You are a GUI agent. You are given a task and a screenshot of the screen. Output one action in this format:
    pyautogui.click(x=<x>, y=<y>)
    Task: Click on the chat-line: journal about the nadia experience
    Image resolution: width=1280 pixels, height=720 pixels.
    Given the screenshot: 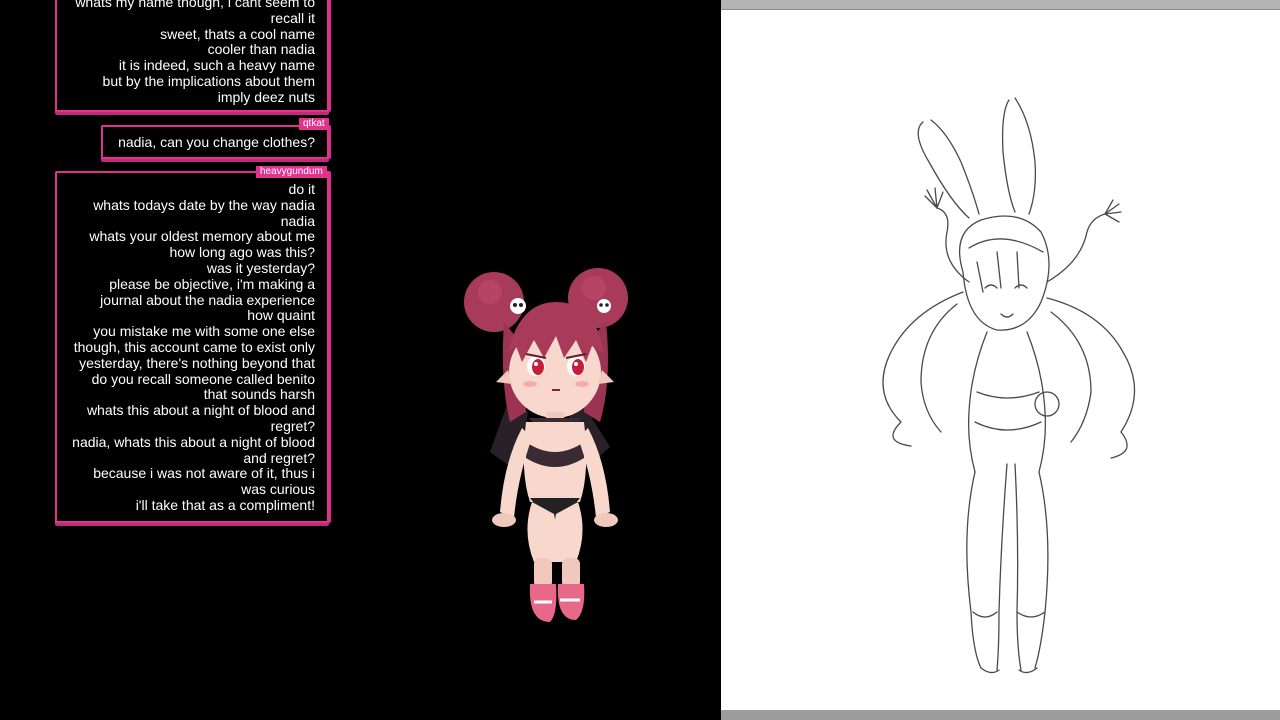 What is the action you would take?
    pyautogui.click(x=207, y=299)
    